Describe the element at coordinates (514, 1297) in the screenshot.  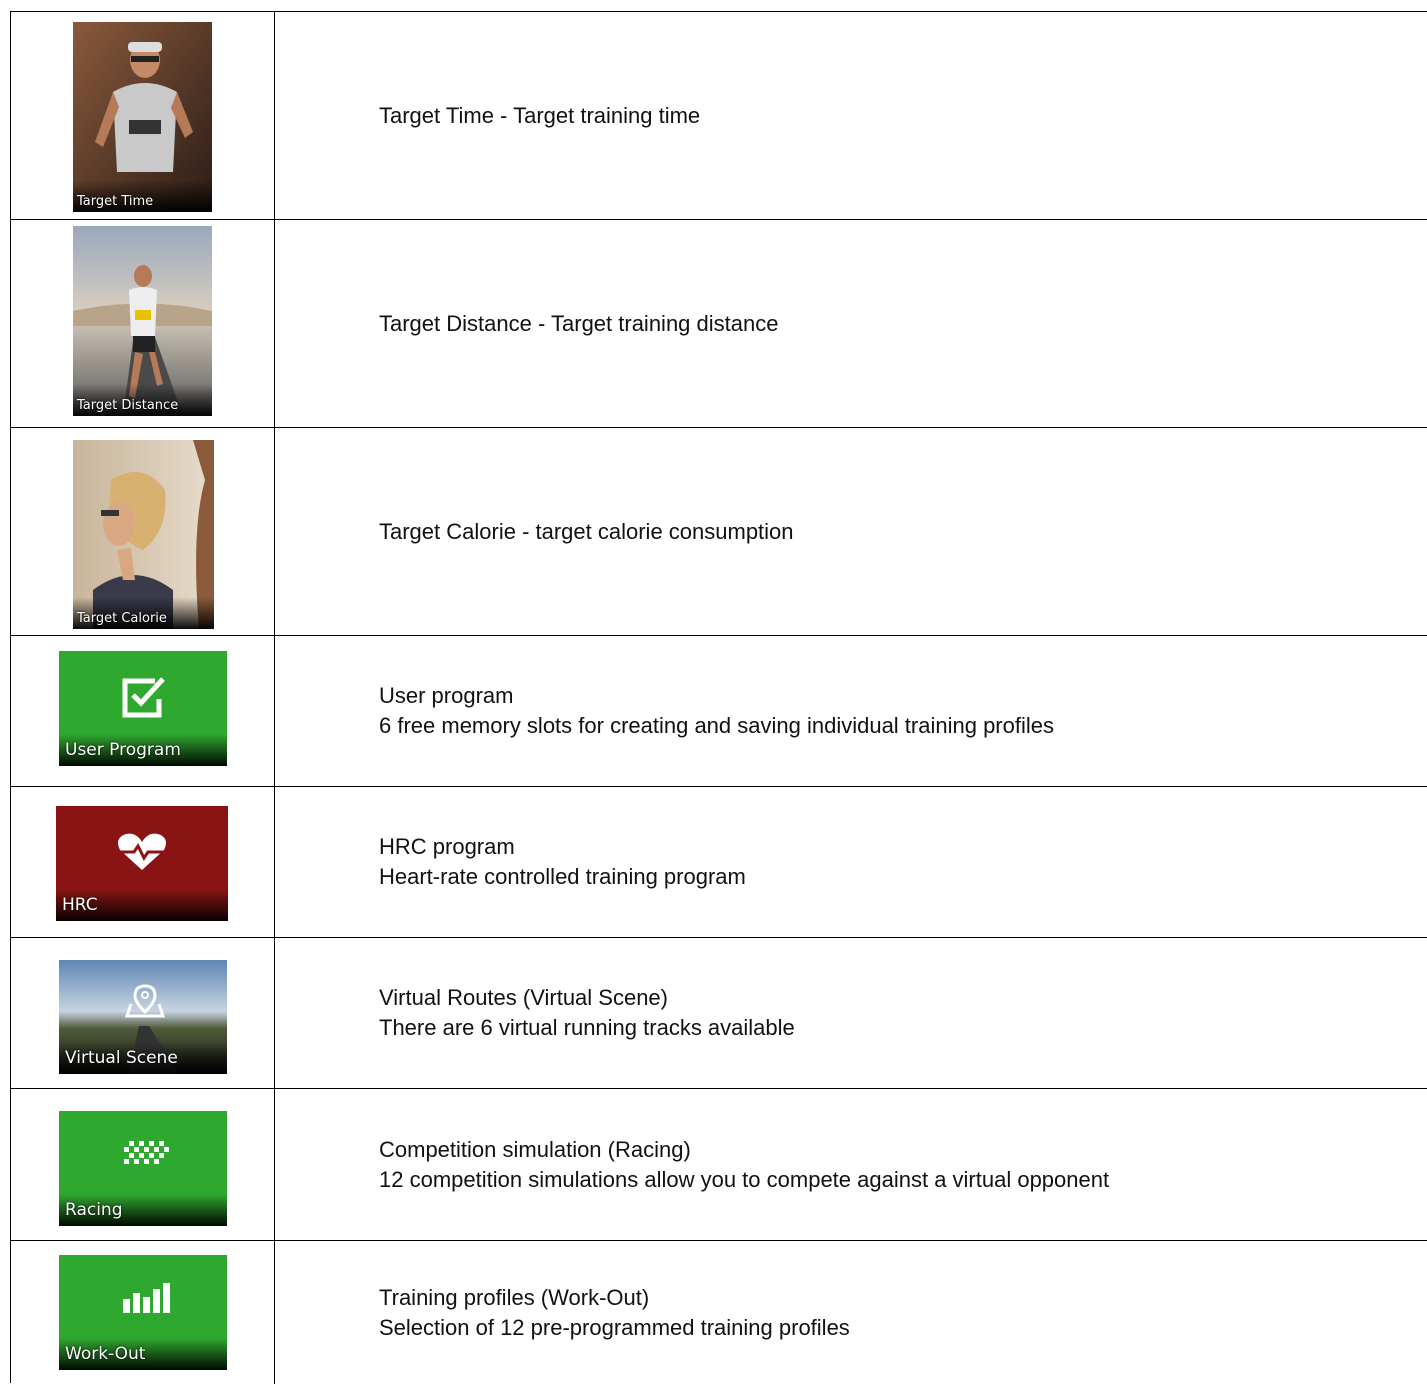
I see `description-line-1: Training profiles (Work-Out)` at that location.